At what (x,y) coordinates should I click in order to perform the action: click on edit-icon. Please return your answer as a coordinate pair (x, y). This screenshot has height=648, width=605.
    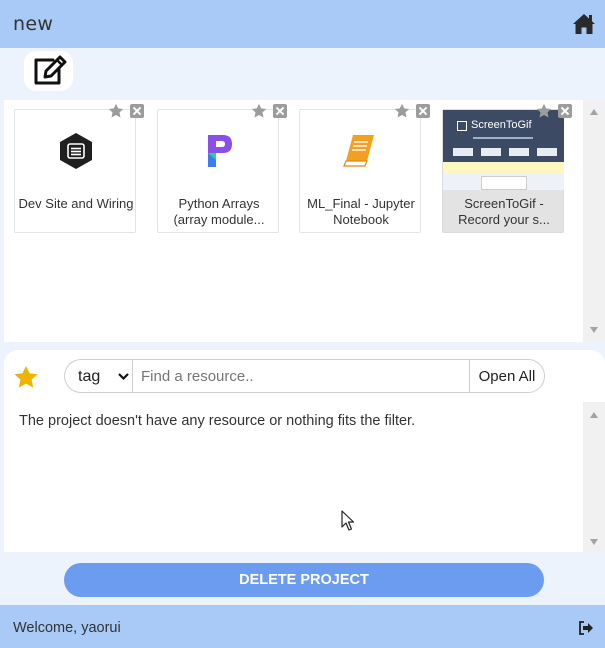
    Looking at the image, I should click on (50, 70).